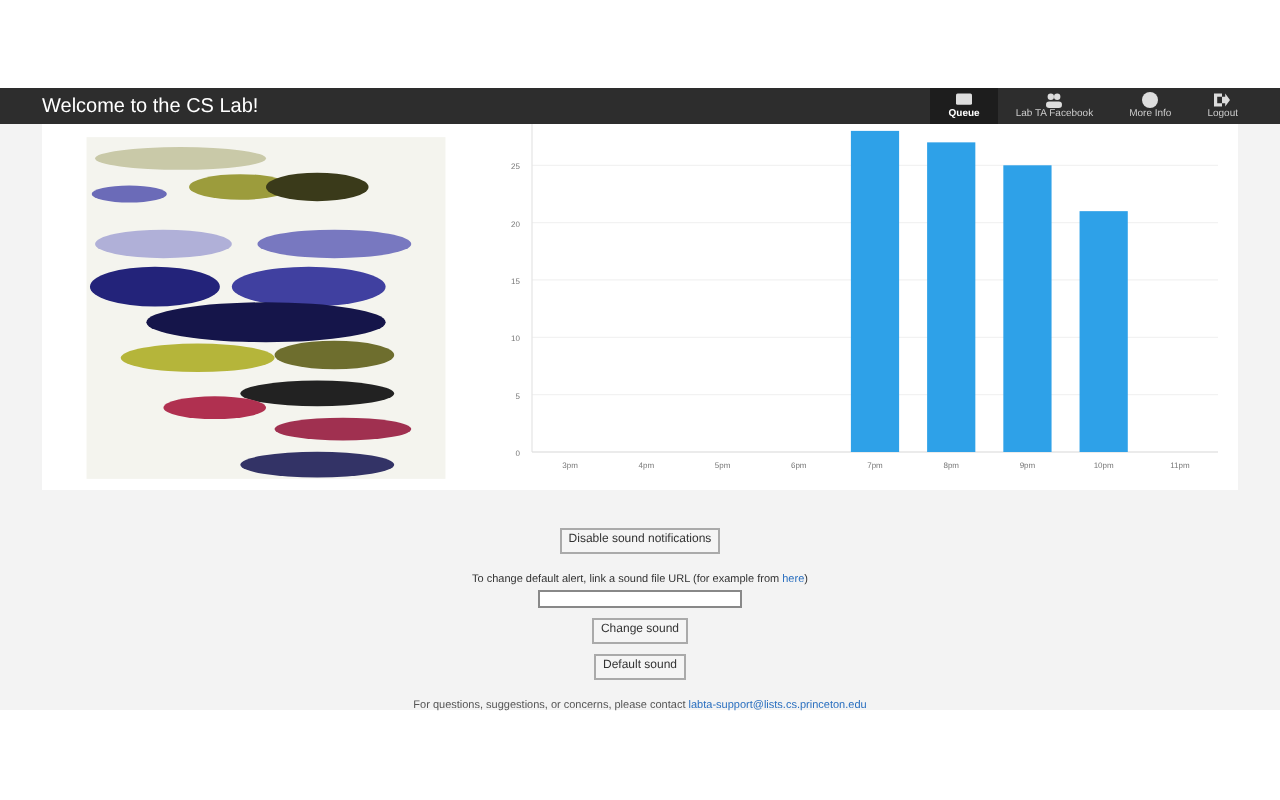 This screenshot has height=800, width=1280. Describe the element at coordinates (640, 599) in the screenshot. I see `sound-url-field` at that location.